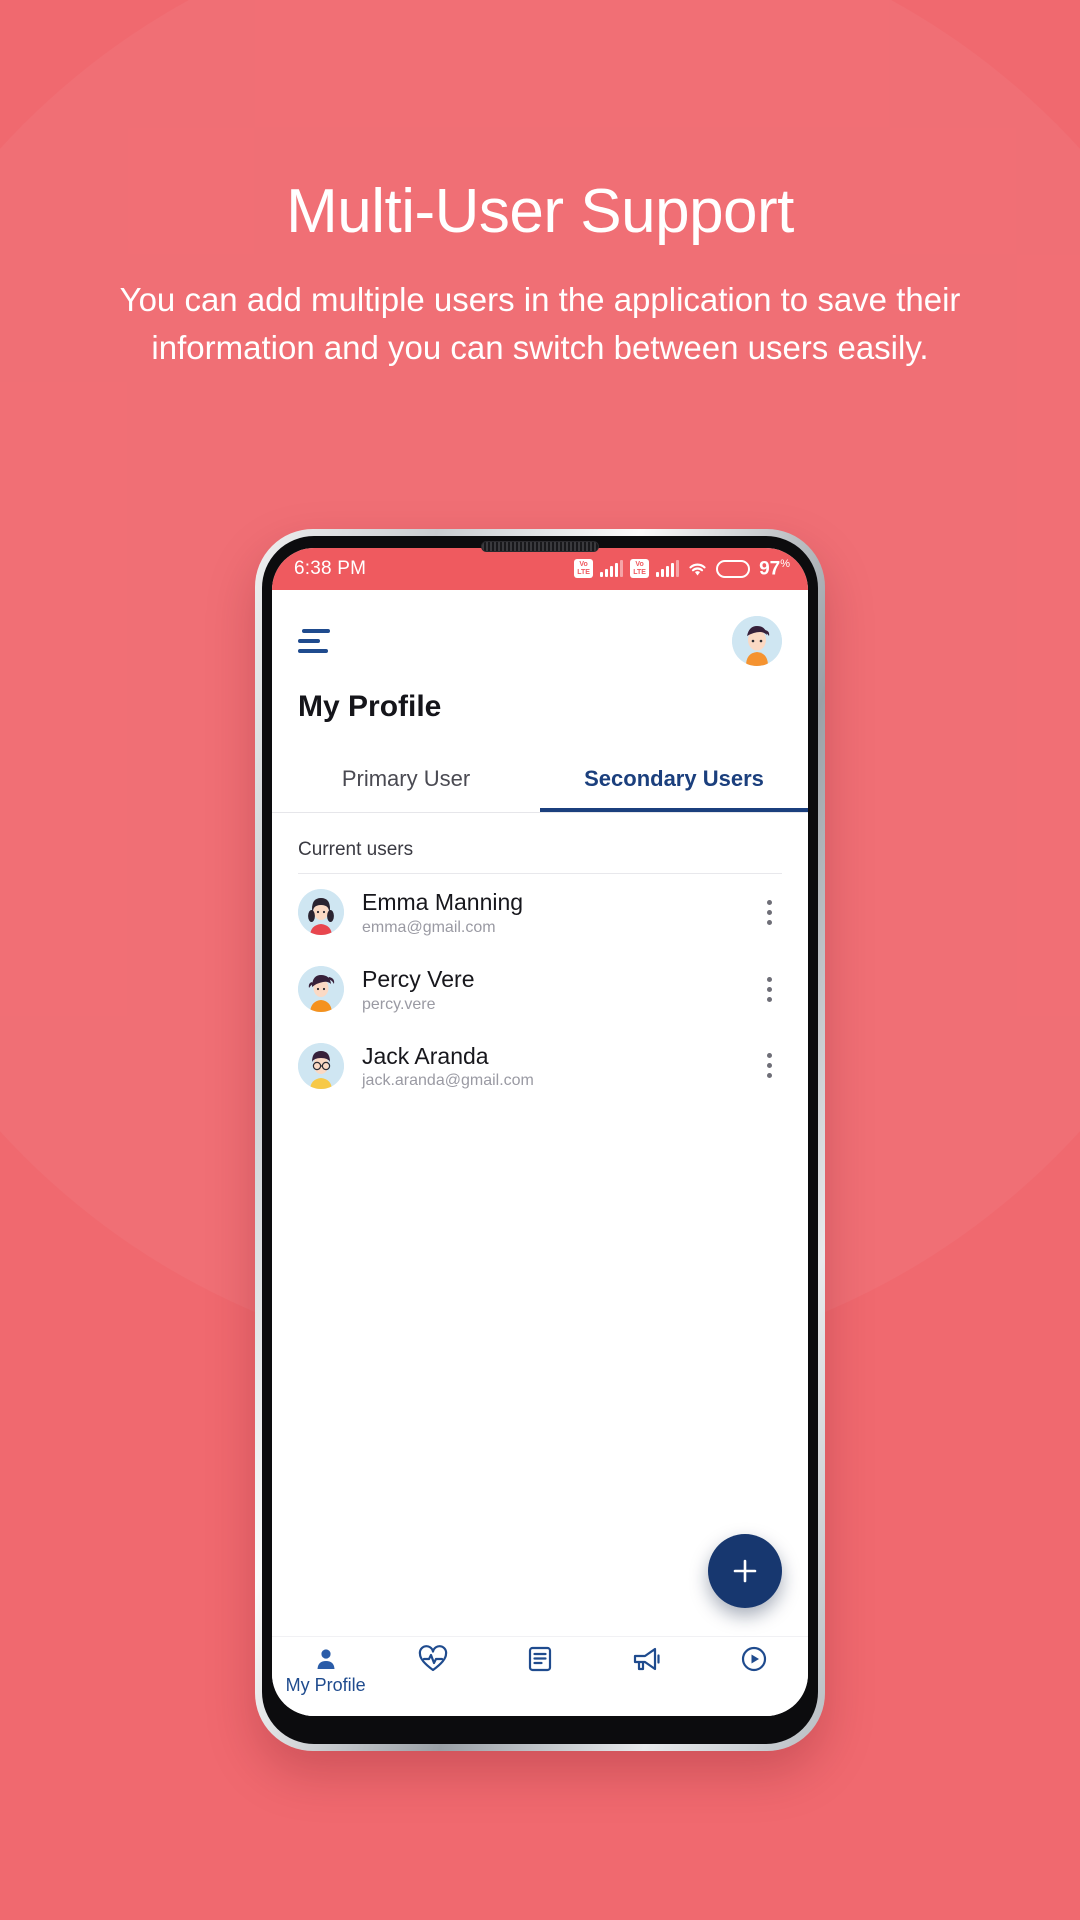 Image resolution: width=1080 pixels, height=1920 pixels. What do you see at coordinates (356, 849) in the screenshot?
I see `section-label-current-users: Current users` at bounding box center [356, 849].